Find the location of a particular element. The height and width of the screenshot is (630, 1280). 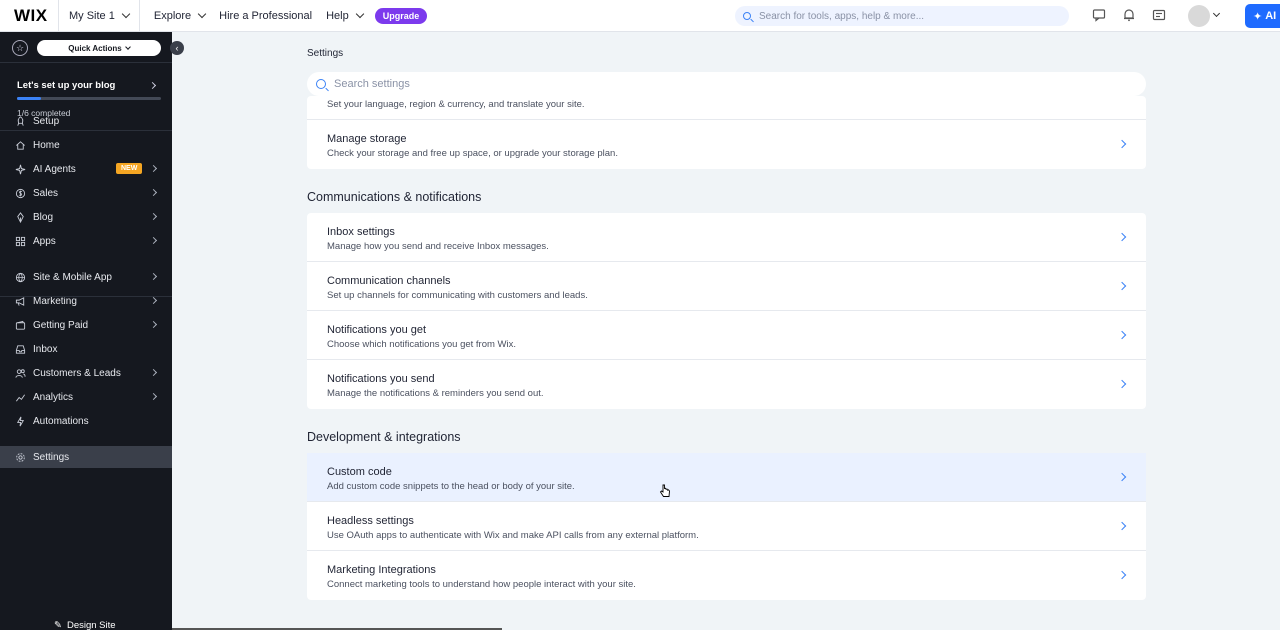

ai-assistant-button: ✦ AI is located at coordinates (1262, 16).